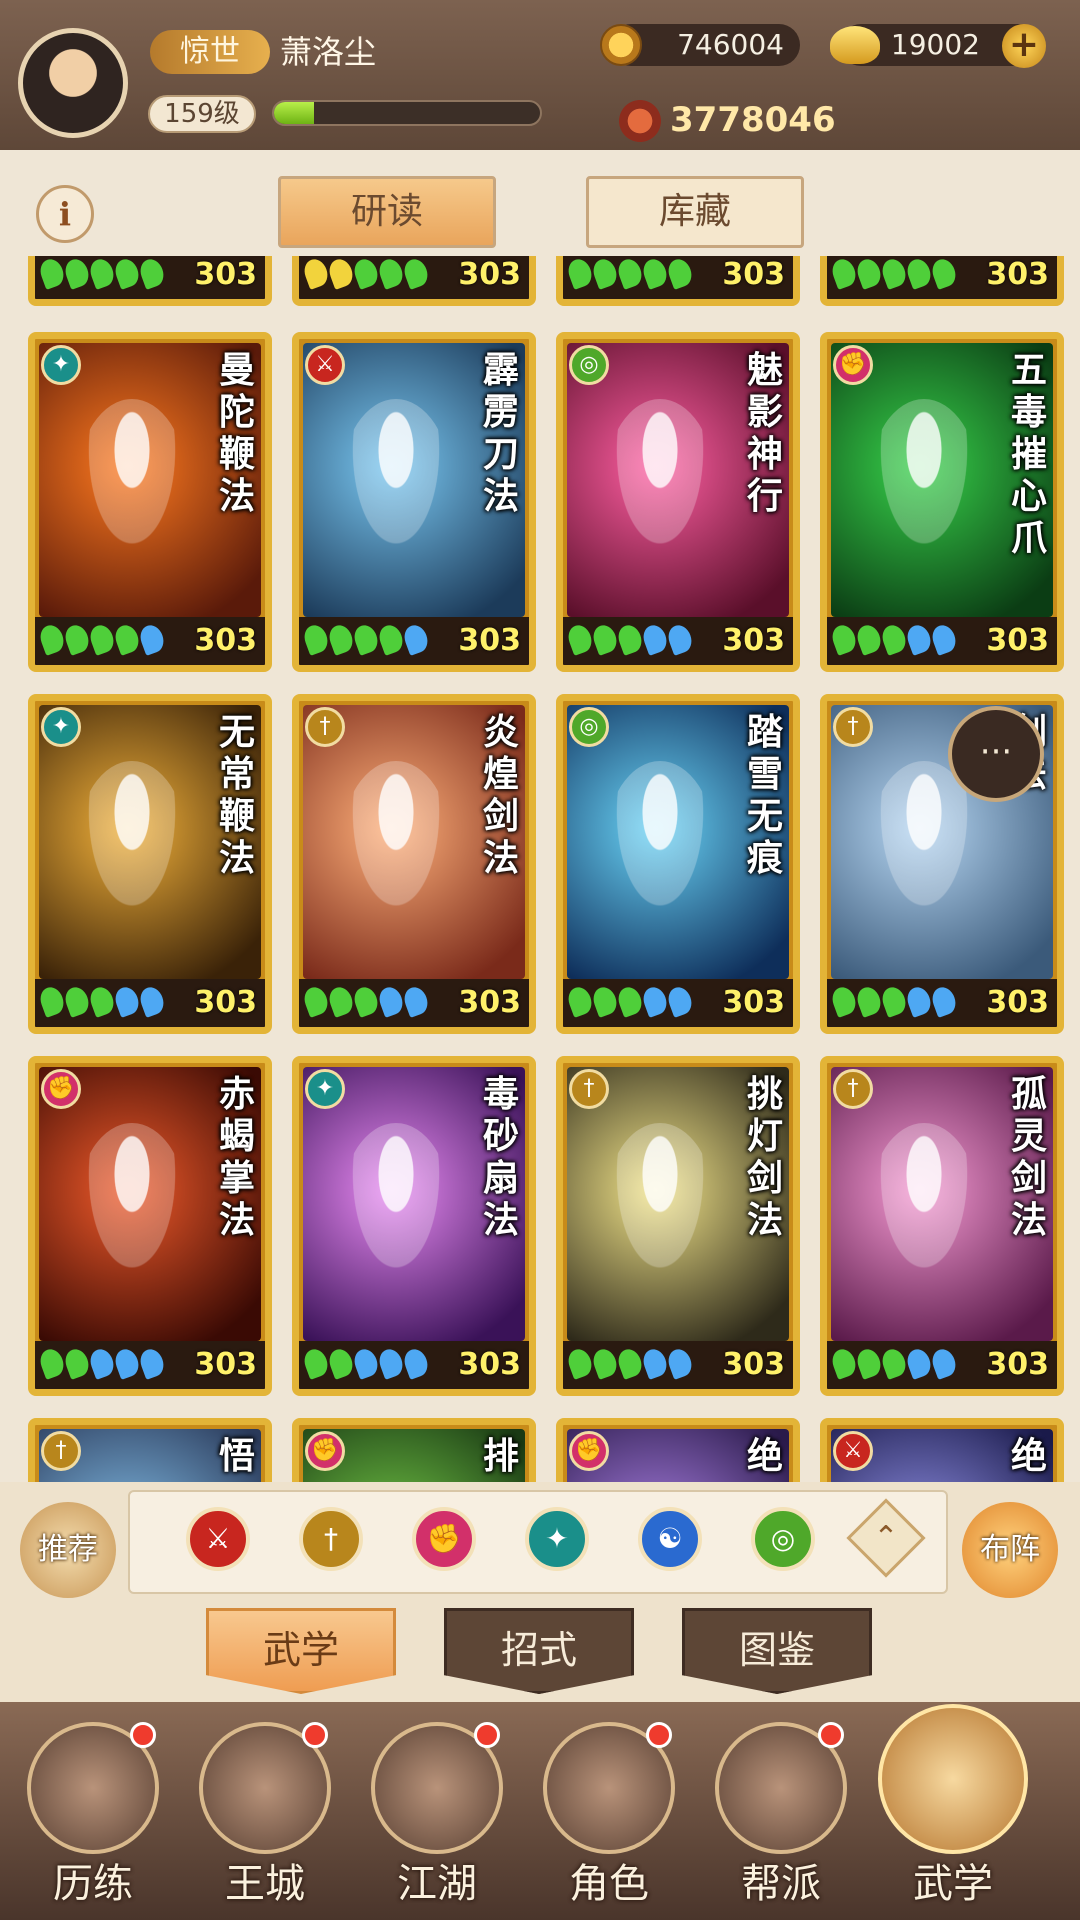 The height and width of the screenshot is (1920, 1080). Describe the element at coordinates (777, 1651) in the screenshot. I see `tab-codex: 图鉴` at that location.